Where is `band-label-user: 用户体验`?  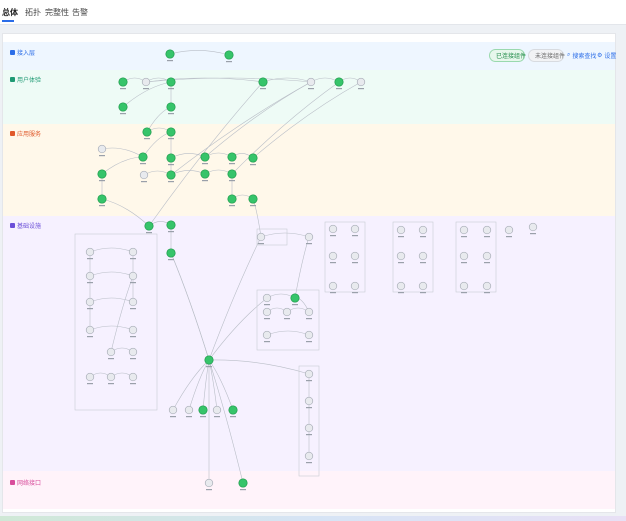 band-label-user: 用户体验 is located at coordinates (25, 79).